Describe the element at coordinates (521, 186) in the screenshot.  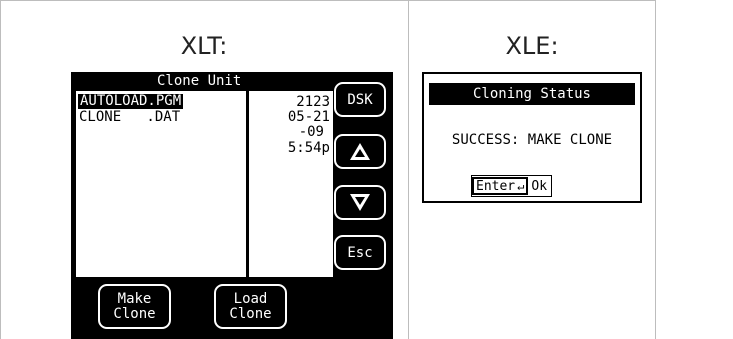
I see `return-arrow-icon: ↵` at that location.